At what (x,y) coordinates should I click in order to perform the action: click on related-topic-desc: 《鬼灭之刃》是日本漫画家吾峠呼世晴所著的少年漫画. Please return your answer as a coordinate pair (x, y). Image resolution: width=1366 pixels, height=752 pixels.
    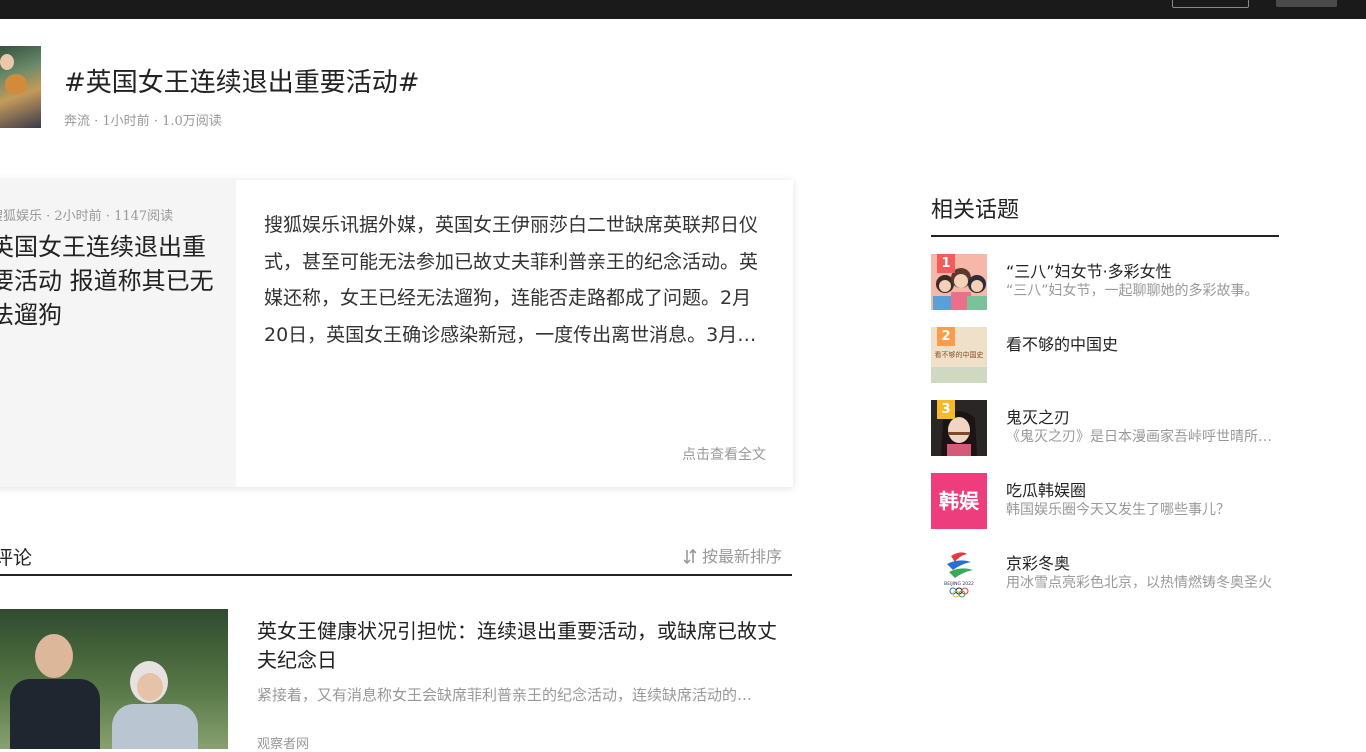
    Looking at the image, I should click on (1140, 437).